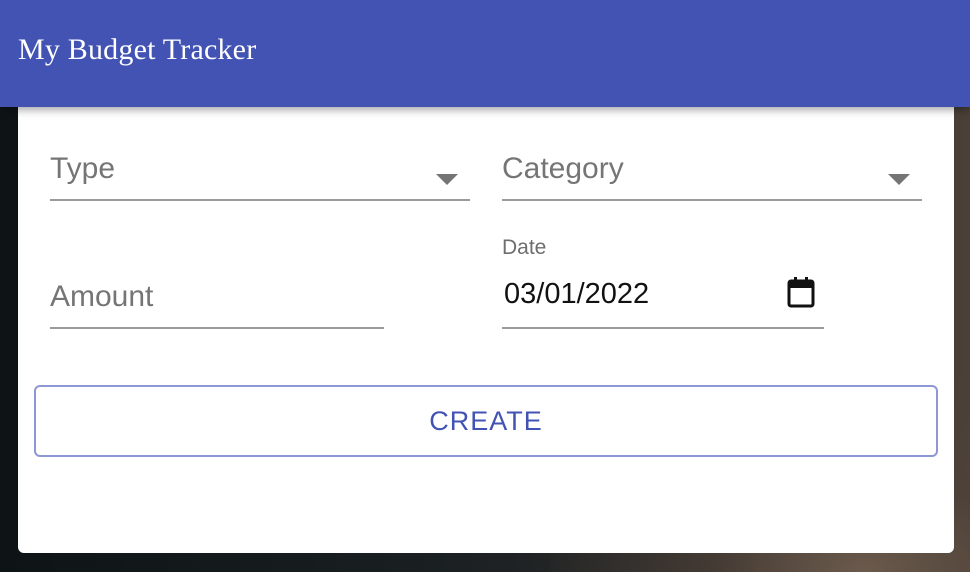 The image size is (970, 572). I want to click on type-dropdown-caret-icon, so click(447, 179).